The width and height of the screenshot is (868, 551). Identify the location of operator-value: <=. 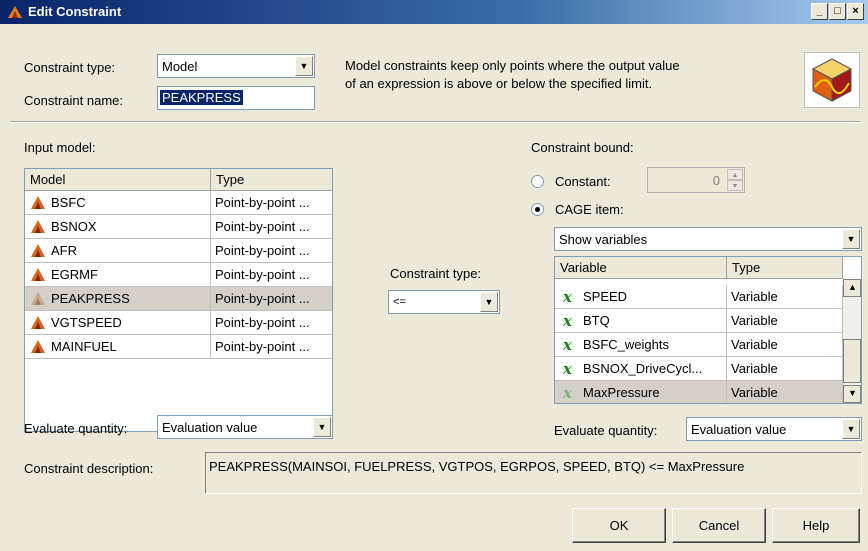
(399, 302).